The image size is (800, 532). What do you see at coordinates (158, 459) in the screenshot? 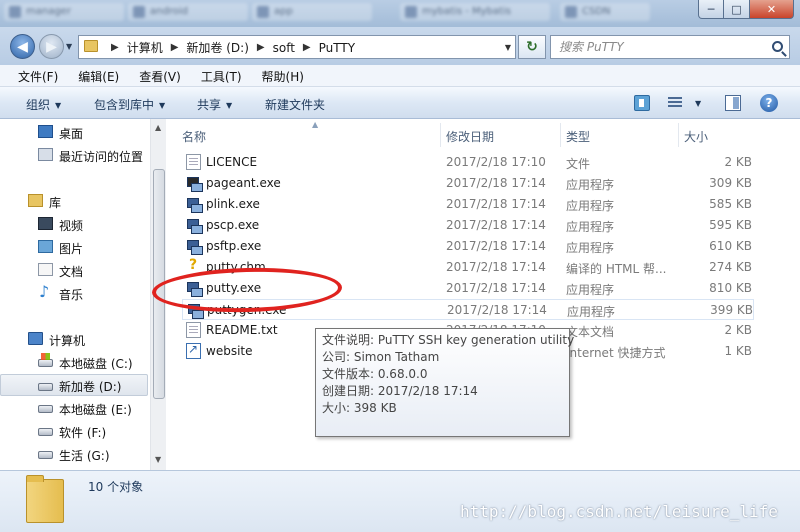
I see `scroll-down-icon: ▼` at bounding box center [158, 459].